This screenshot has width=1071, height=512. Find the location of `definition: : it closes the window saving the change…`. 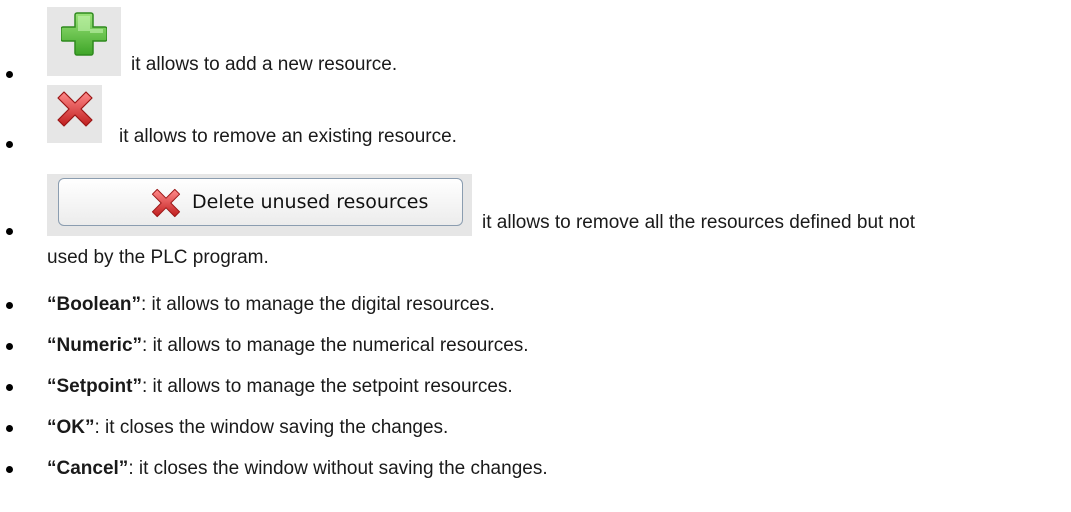

definition: : it closes the window saving the change… is located at coordinates (271, 427).